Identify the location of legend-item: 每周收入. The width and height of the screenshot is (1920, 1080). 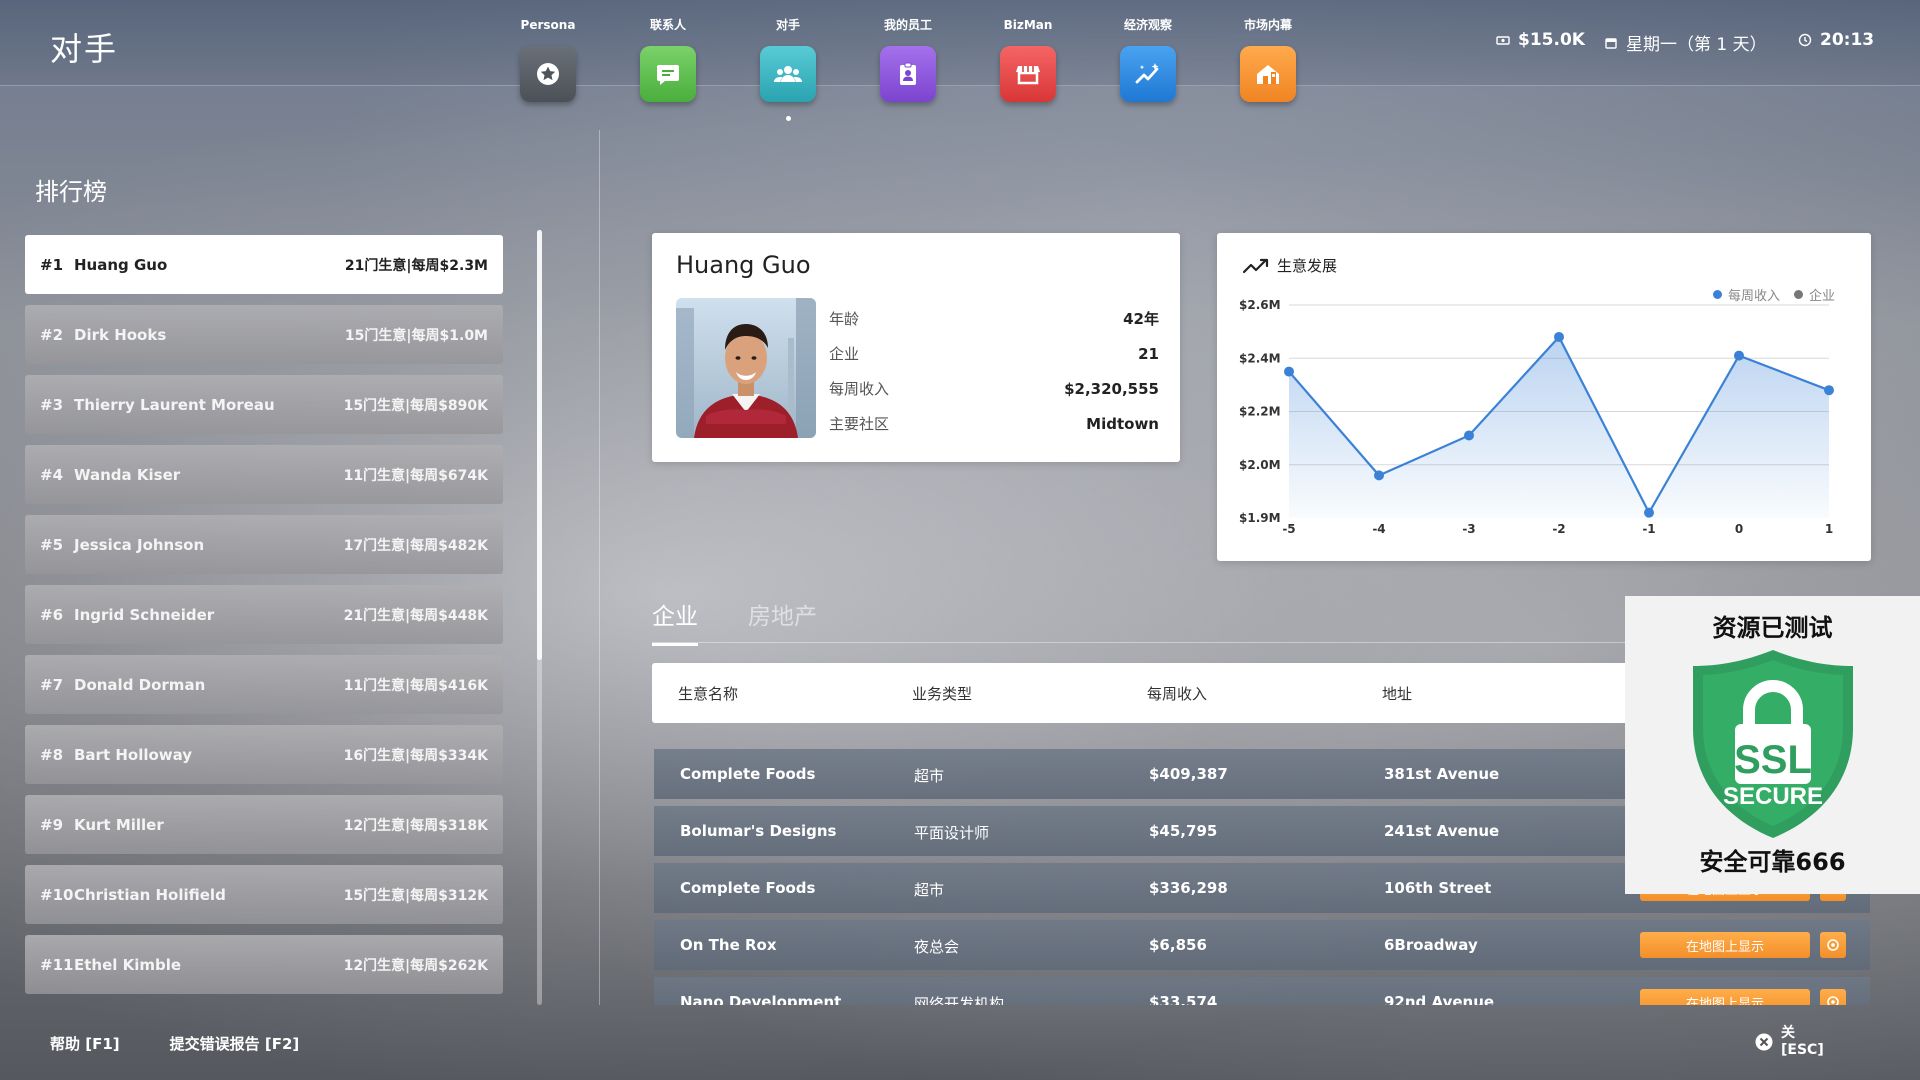
(1746, 294).